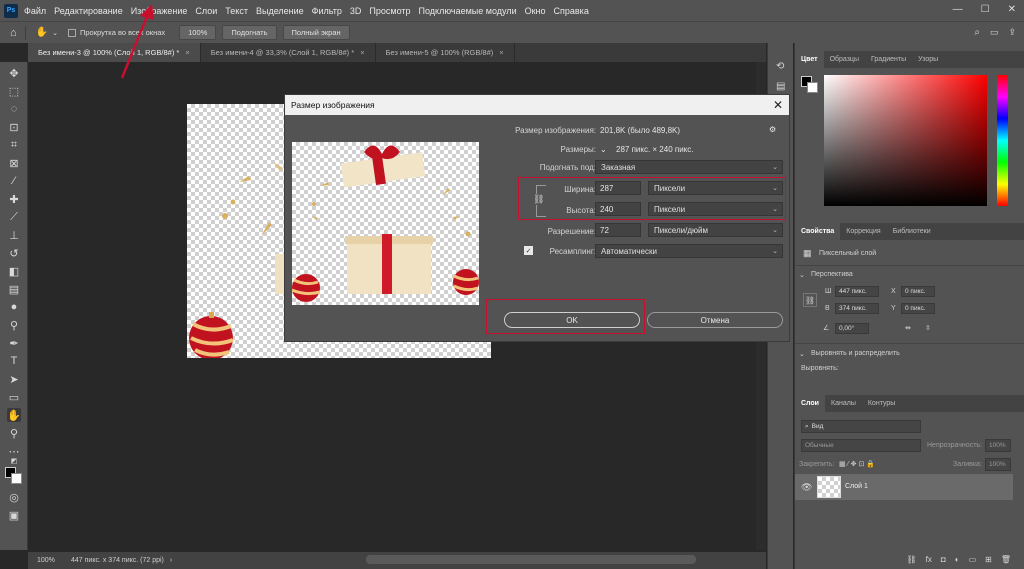 The image size is (1024, 569). I want to click on healing-brush-icon: ✚, so click(14, 199).